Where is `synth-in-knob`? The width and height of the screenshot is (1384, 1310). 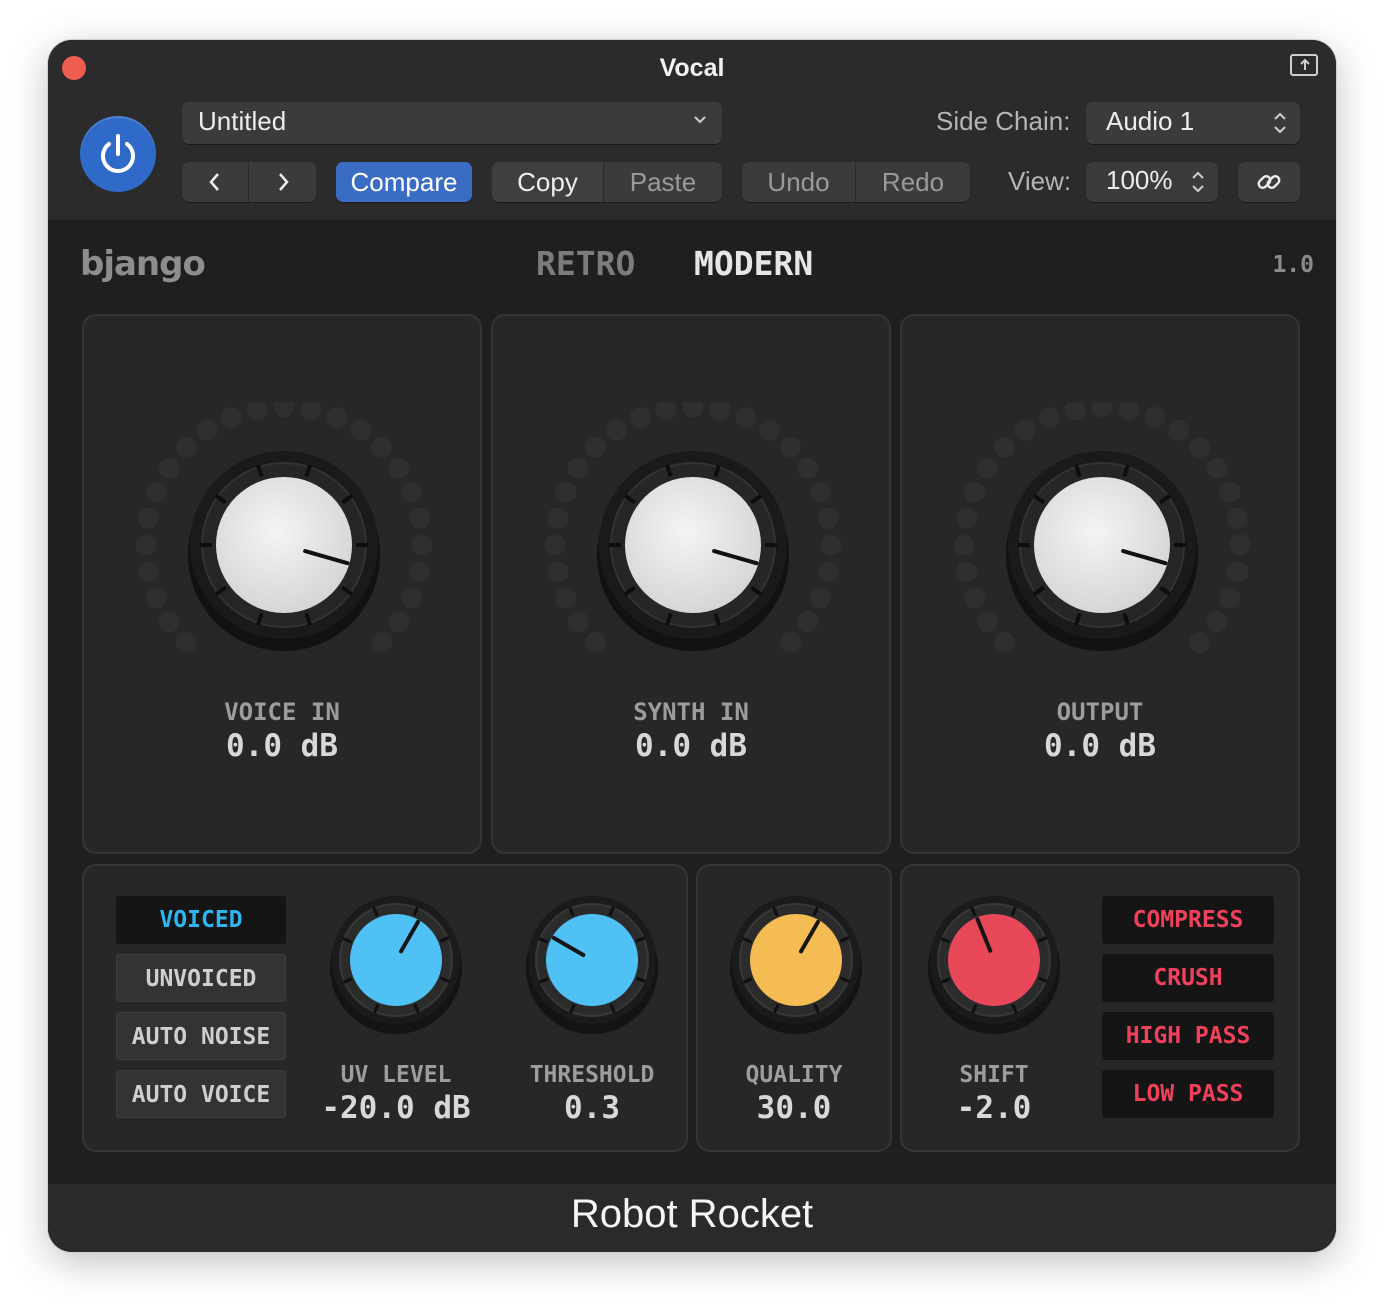
synth-in-knob is located at coordinates (693, 537).